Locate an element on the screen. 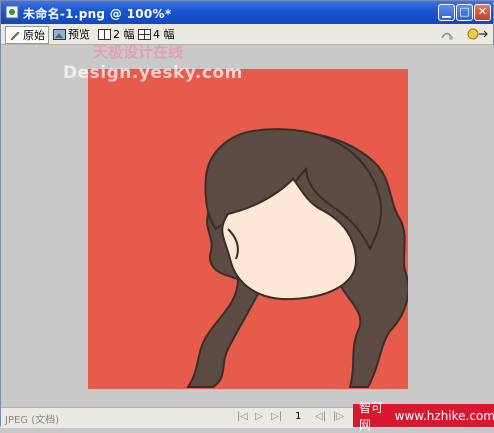 The image size is (494, 433). close-button: ✕ is located at coordinates (482, 12).